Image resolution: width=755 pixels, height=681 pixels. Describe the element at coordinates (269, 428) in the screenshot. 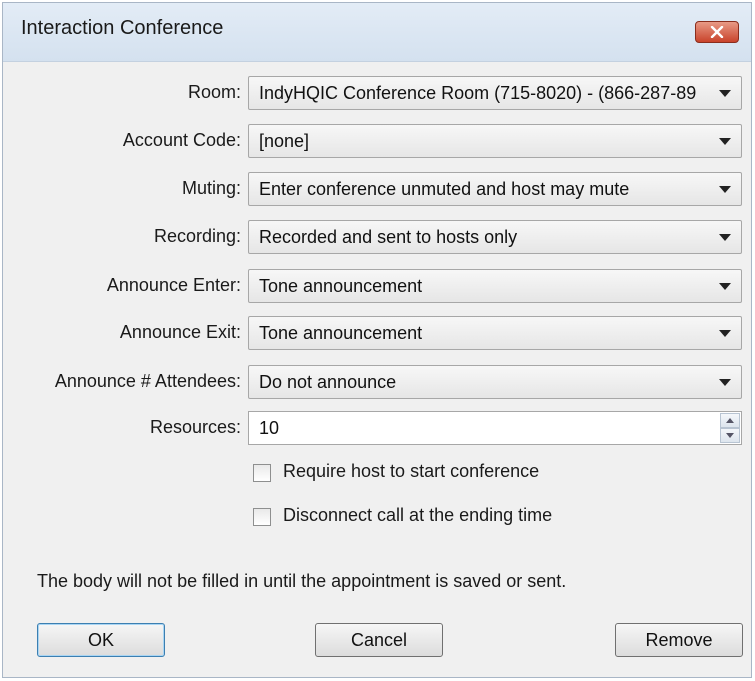

I see `resources-value: 10` at that location.